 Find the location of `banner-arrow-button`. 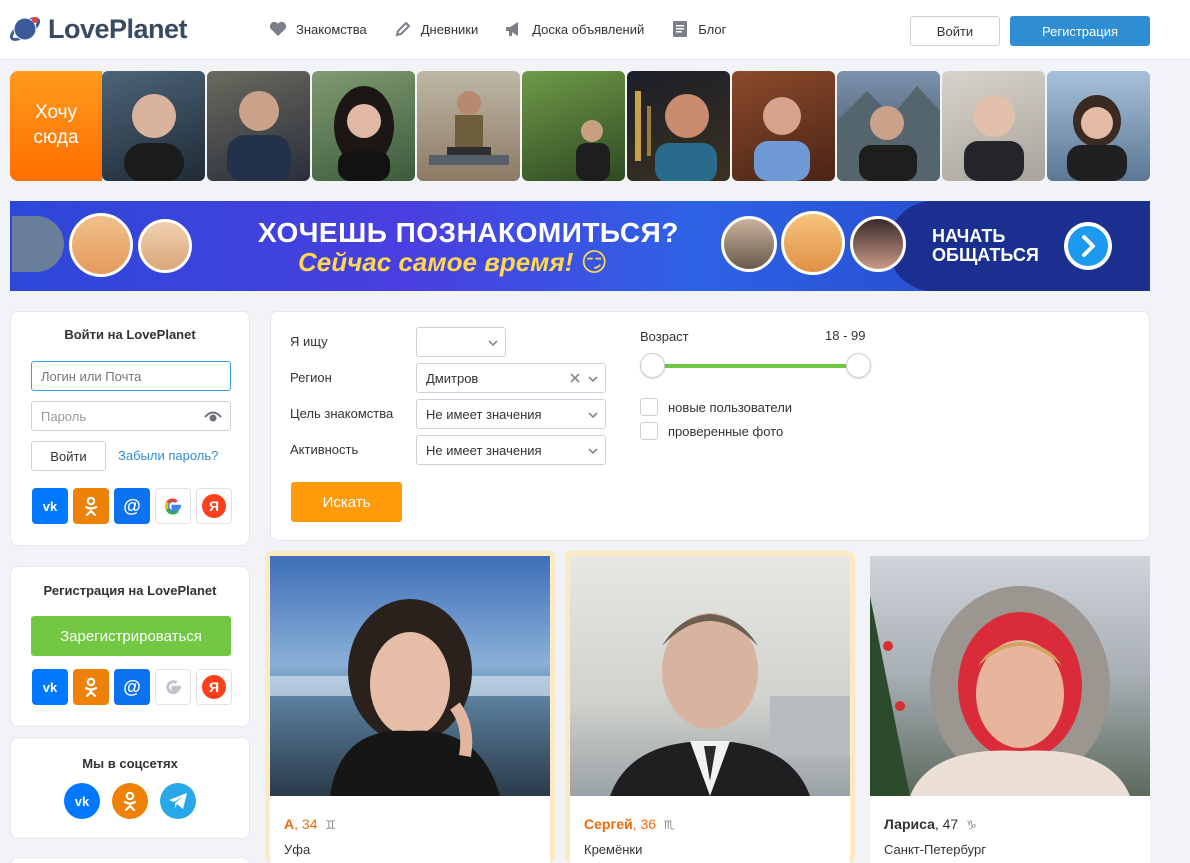

banner-arrow-button is located at coordinates (1088, 246).